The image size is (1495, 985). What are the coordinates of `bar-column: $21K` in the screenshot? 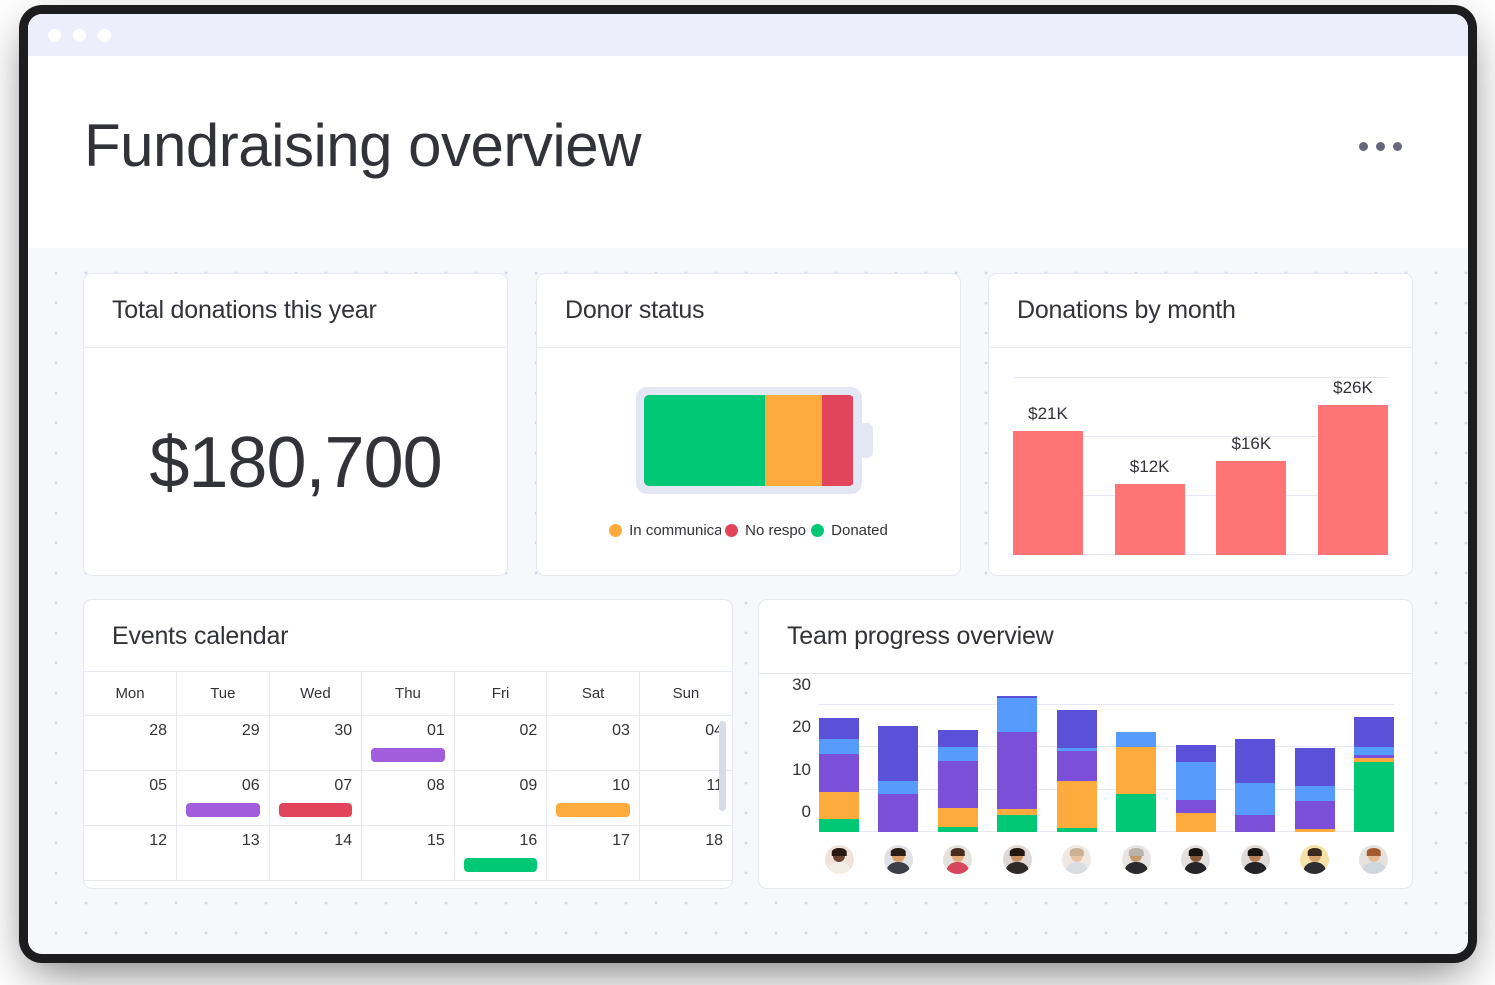 It's located at (1048, 466).